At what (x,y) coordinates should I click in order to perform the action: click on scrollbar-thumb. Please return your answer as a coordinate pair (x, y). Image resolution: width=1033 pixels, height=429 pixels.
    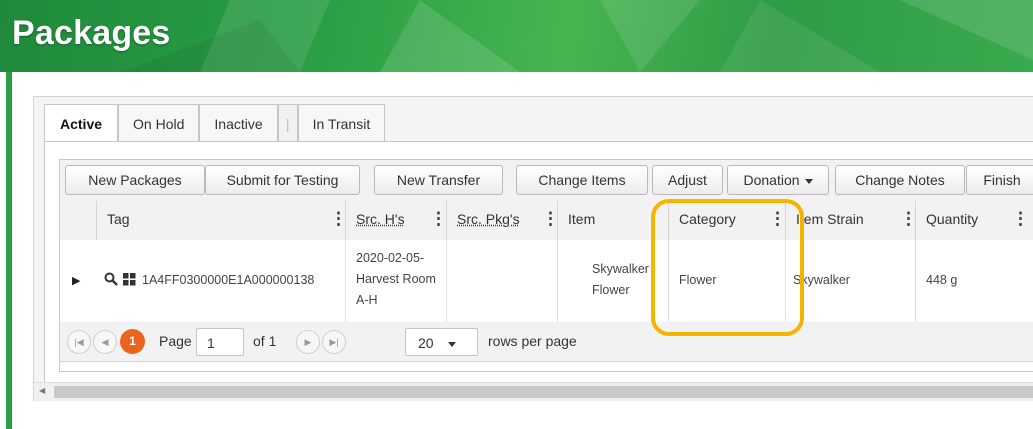
    Looking at the image, I should click on (543, 392).